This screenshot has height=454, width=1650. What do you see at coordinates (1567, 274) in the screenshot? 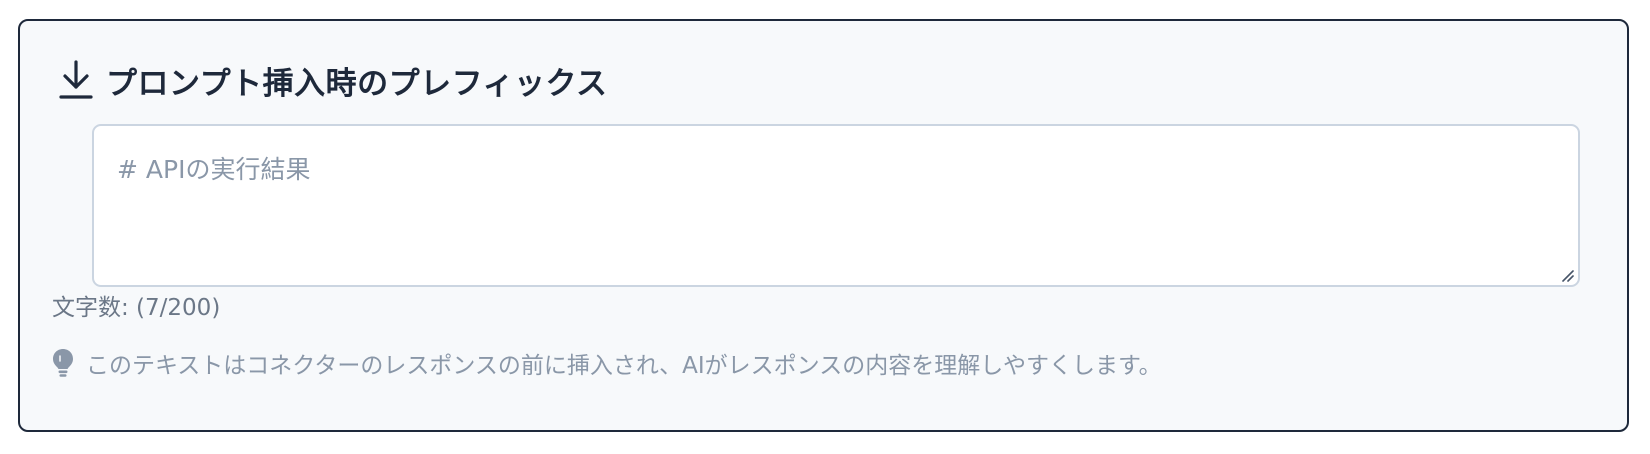
I see `resize-handle-icon` at bounding box center [1567, 274].